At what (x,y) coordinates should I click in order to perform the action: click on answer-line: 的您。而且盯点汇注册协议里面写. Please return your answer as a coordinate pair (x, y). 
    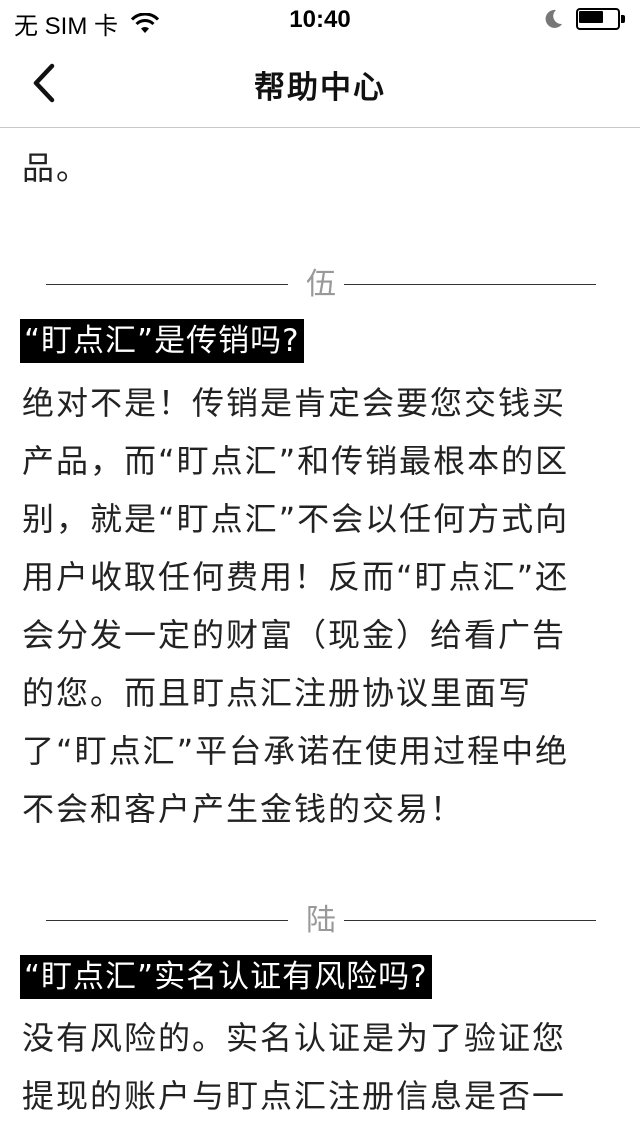
    Looking at the image, I should click on (277, 693).